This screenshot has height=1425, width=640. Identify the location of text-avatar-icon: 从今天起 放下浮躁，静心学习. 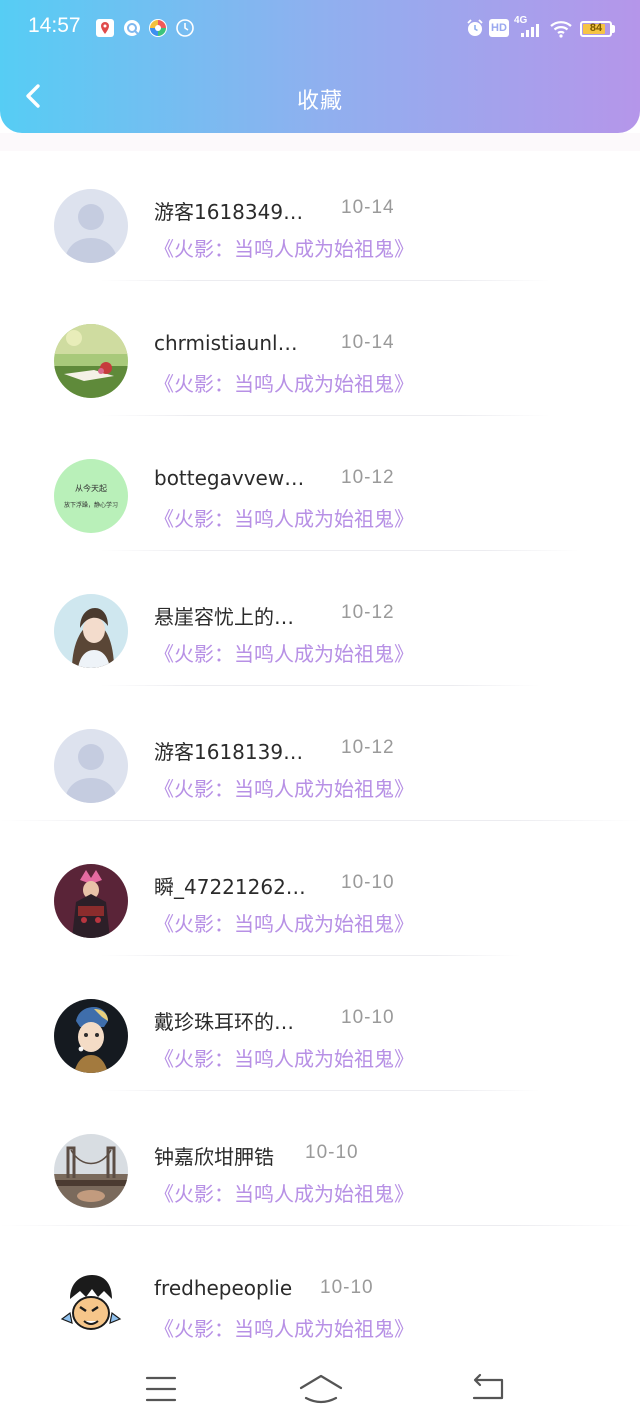
(91, 496).